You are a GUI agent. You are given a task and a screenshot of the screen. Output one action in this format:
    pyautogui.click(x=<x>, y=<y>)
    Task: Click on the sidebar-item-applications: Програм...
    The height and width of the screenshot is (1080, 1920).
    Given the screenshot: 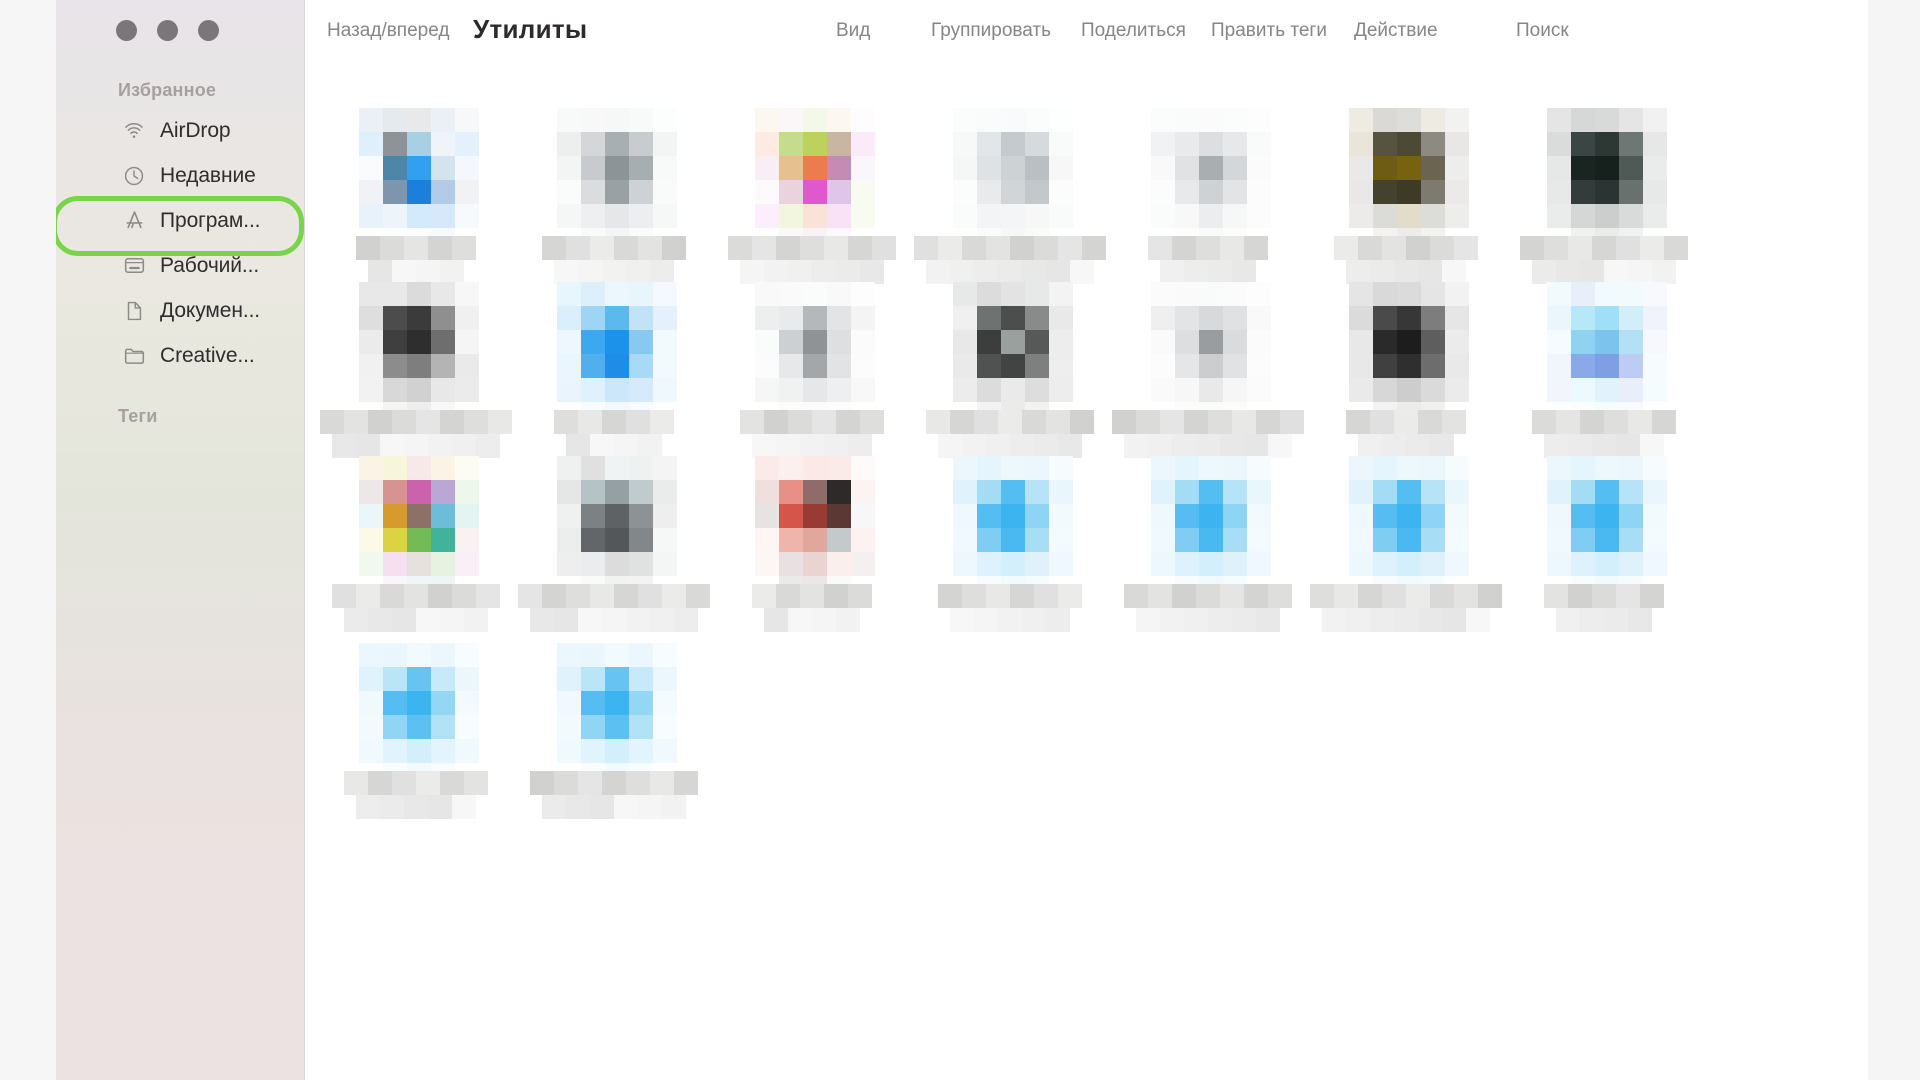 What is the action you would take?
    pyautogui.click(x=180, y=226)
    